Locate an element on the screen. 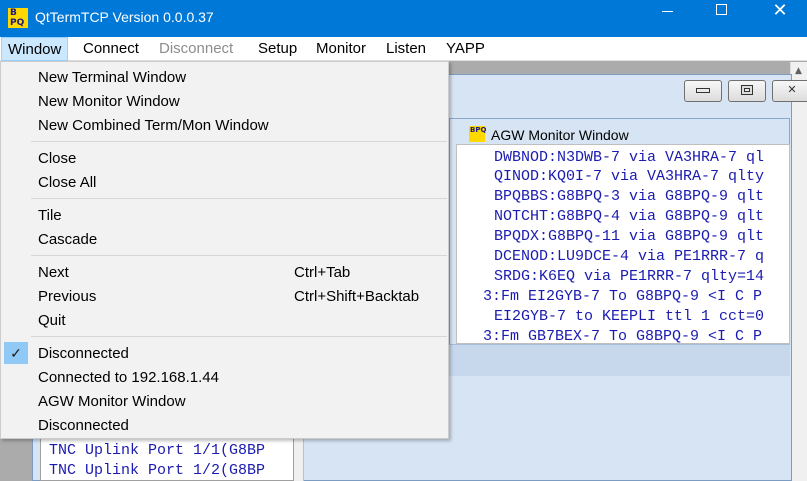 The height and width of the screenshot is (481, 807). minimize-button is located at coordinates (667, 18).